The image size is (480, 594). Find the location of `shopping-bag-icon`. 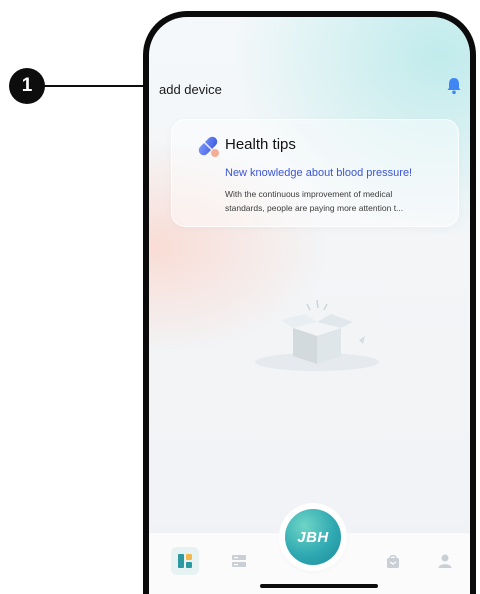

shopping-bag-icon is located at coordinates (393, 561).